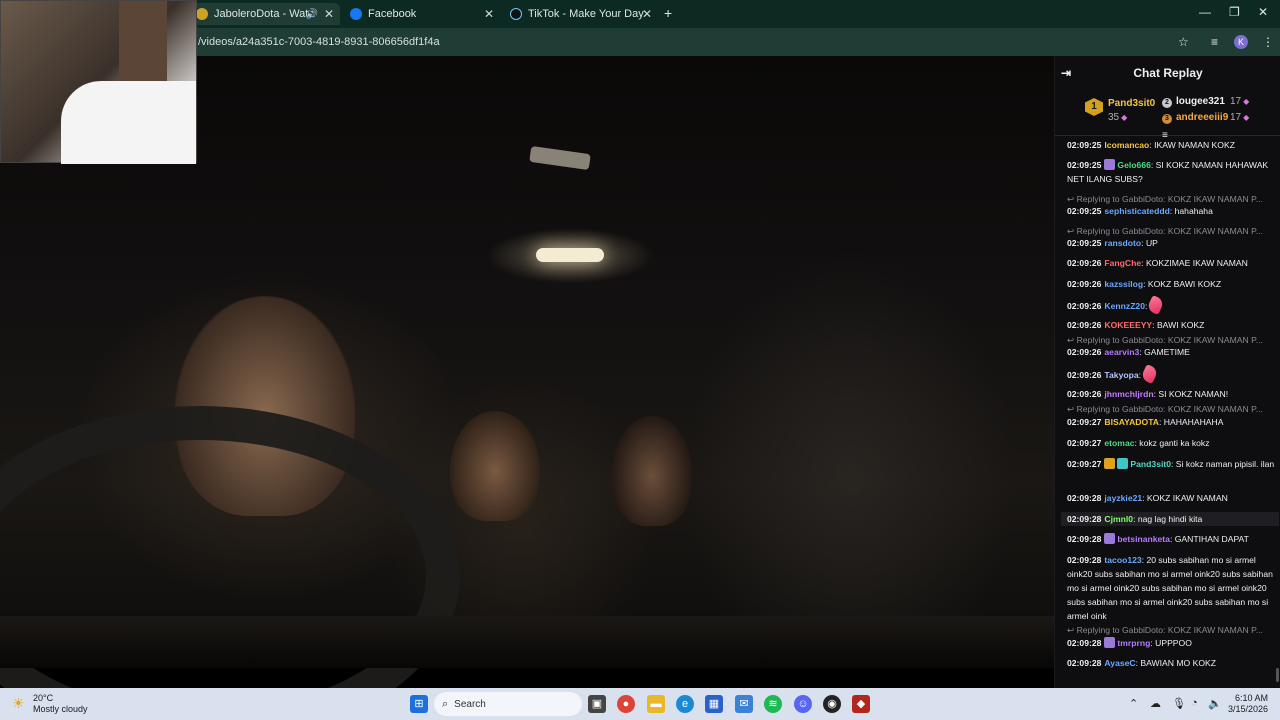 The width and height of the screenshot is (1280, 720). What do you see at coordinates (1122, 263) in the screenshot?
I see `message-username: FangChe` at bounding box center [1122, 263].